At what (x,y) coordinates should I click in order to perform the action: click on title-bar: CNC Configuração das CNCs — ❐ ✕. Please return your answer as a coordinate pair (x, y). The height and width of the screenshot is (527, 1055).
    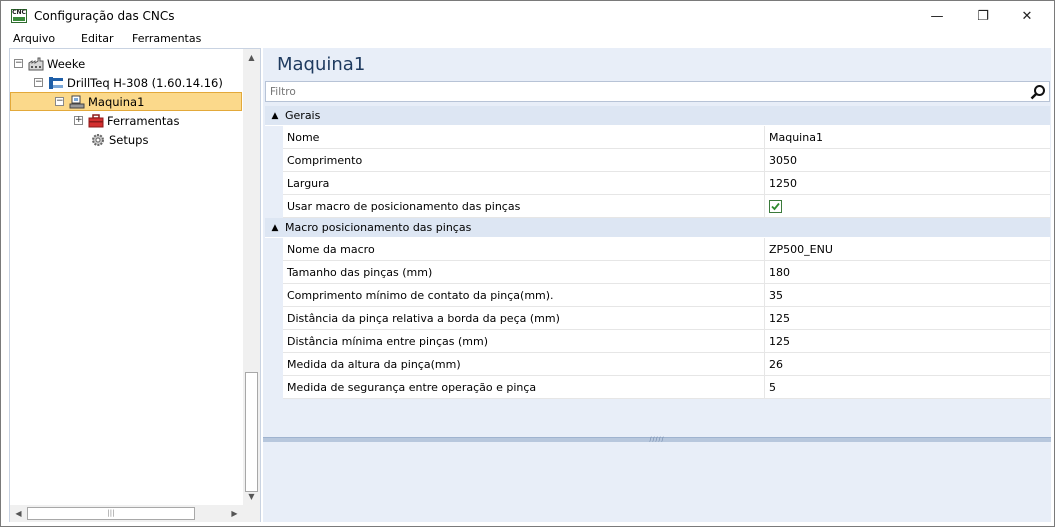
    Looking at the image, I should click on (527, 16).